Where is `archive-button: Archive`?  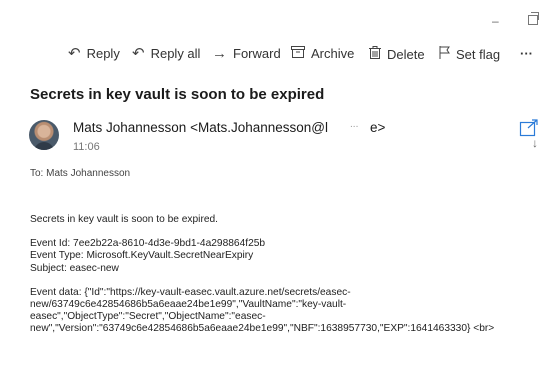 archive-button: Archive is located at coordinates (322, 53).